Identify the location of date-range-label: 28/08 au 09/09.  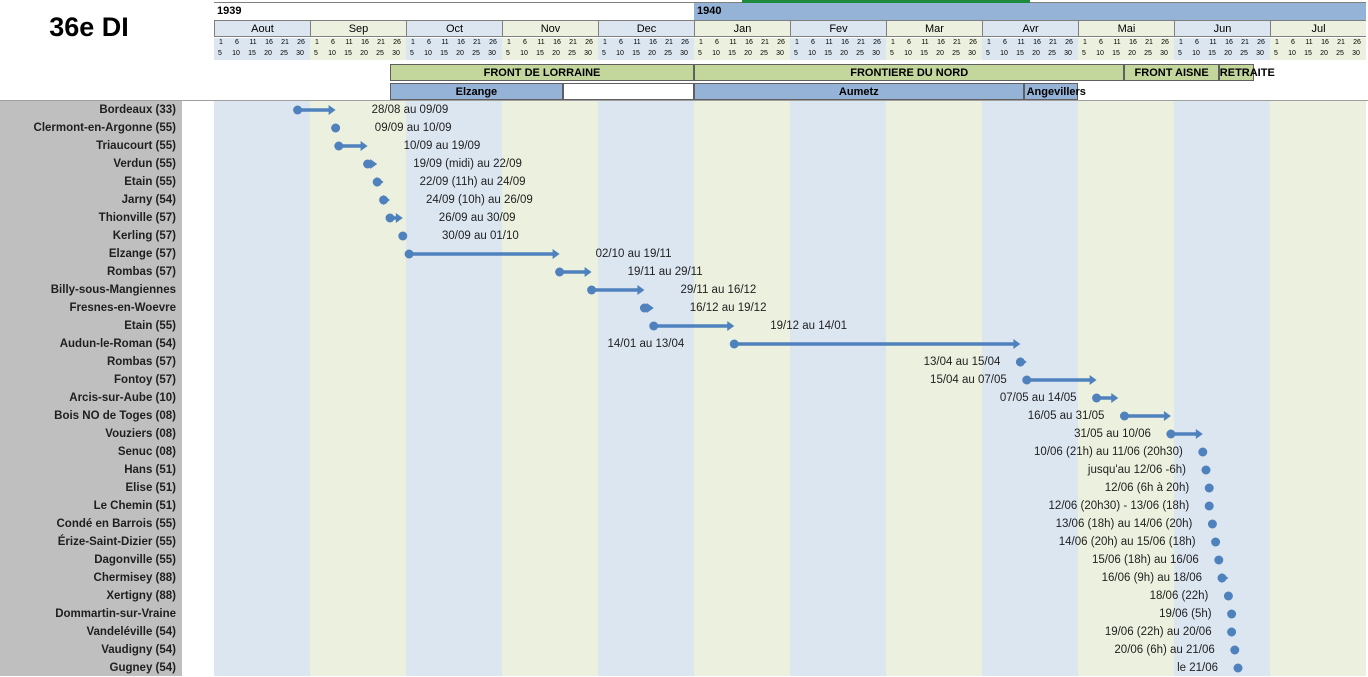
(410, 110).